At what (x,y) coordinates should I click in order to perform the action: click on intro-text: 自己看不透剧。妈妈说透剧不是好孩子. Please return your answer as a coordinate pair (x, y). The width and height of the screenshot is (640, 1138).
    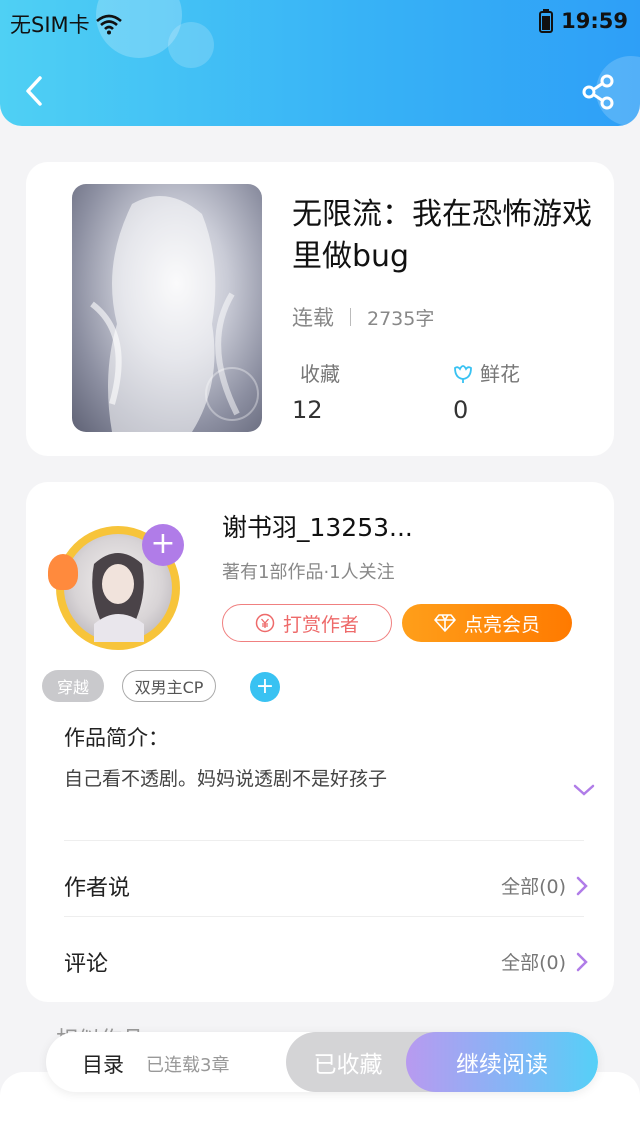
    Looking at the image, I should click on (226, 779).